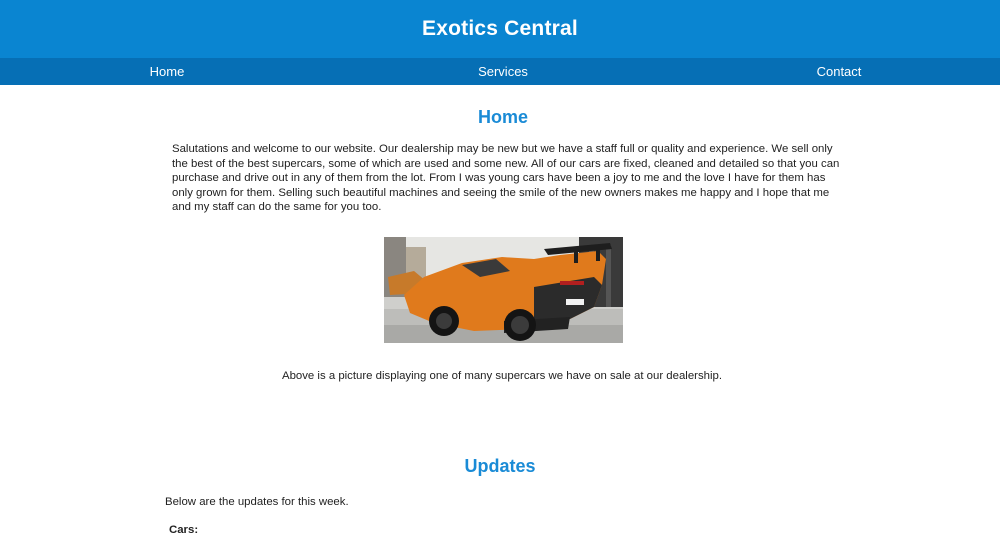  What do you see at coordinates (257, 502) in the screenshot?
I see `updates-intro: Below are the updates for this week.` at bounding box center [257, 502].